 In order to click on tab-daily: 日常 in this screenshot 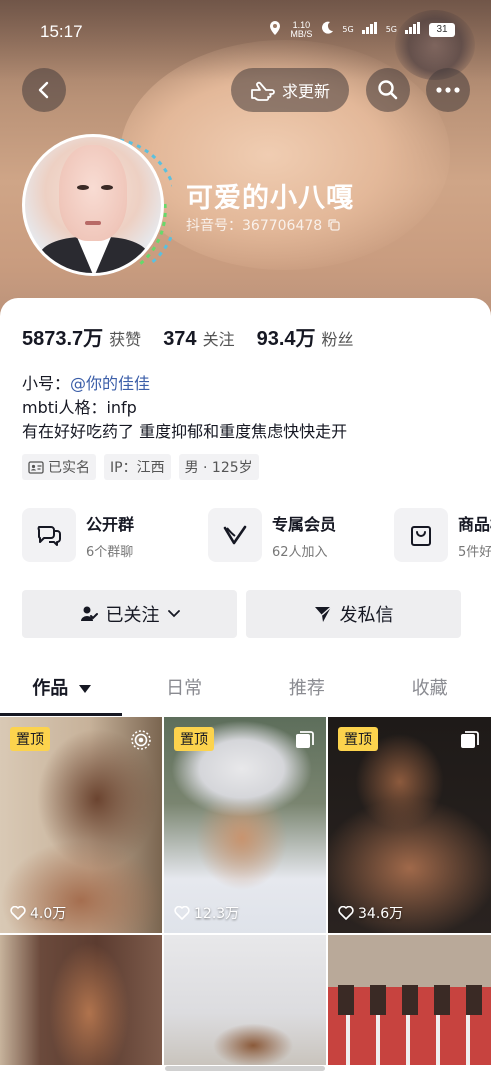, I will do `click(184, 691)`.